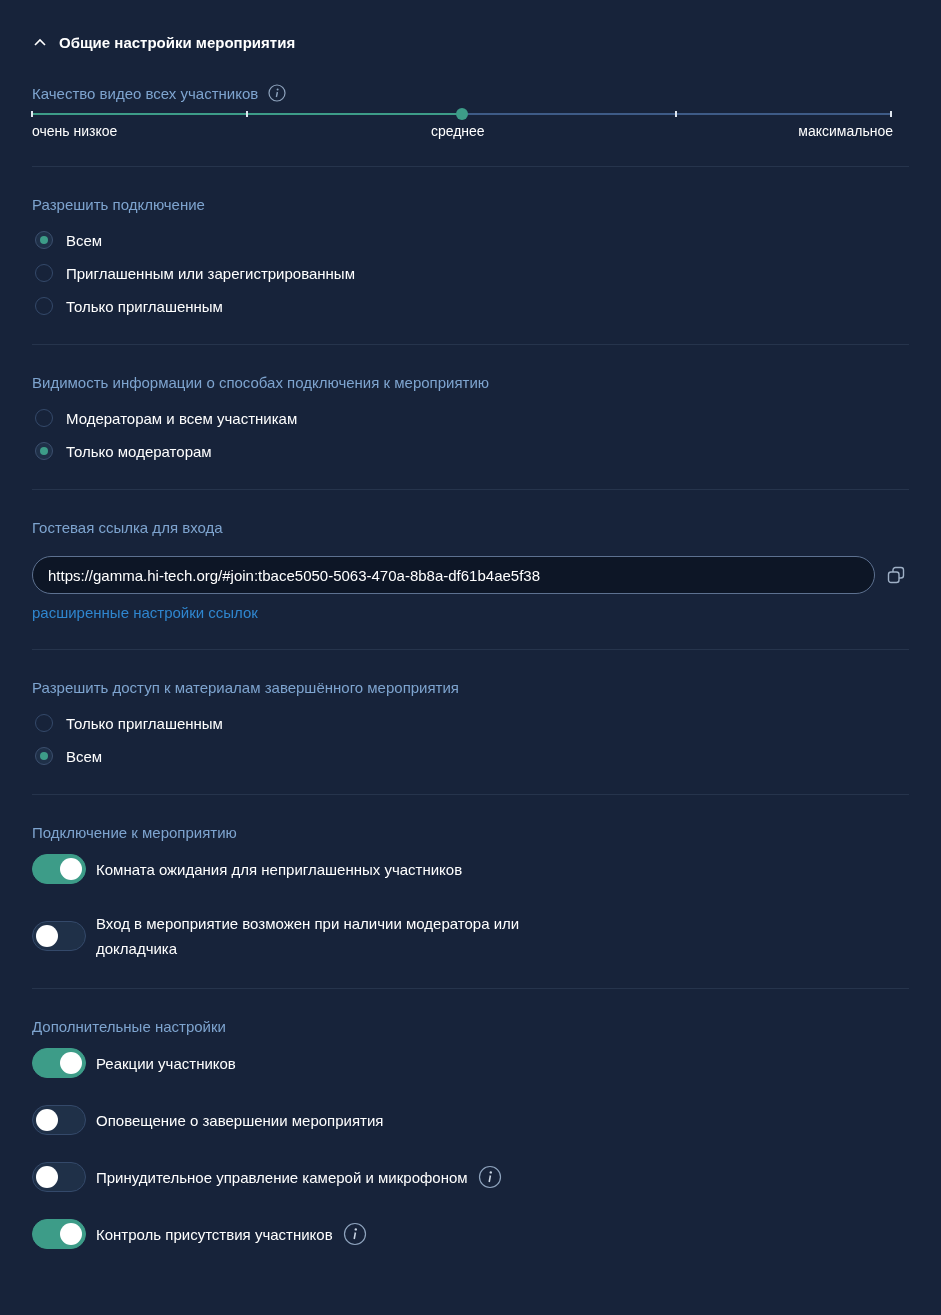  I want to click on toggle-label: Комната ожидания для неприглашенных участников, so click(279, 869).